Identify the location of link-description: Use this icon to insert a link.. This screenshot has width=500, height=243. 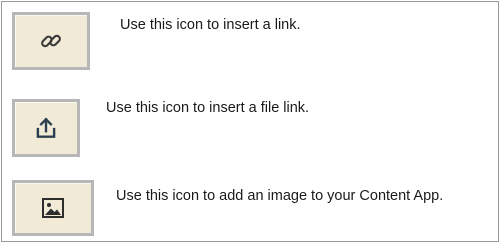
(210, 25).